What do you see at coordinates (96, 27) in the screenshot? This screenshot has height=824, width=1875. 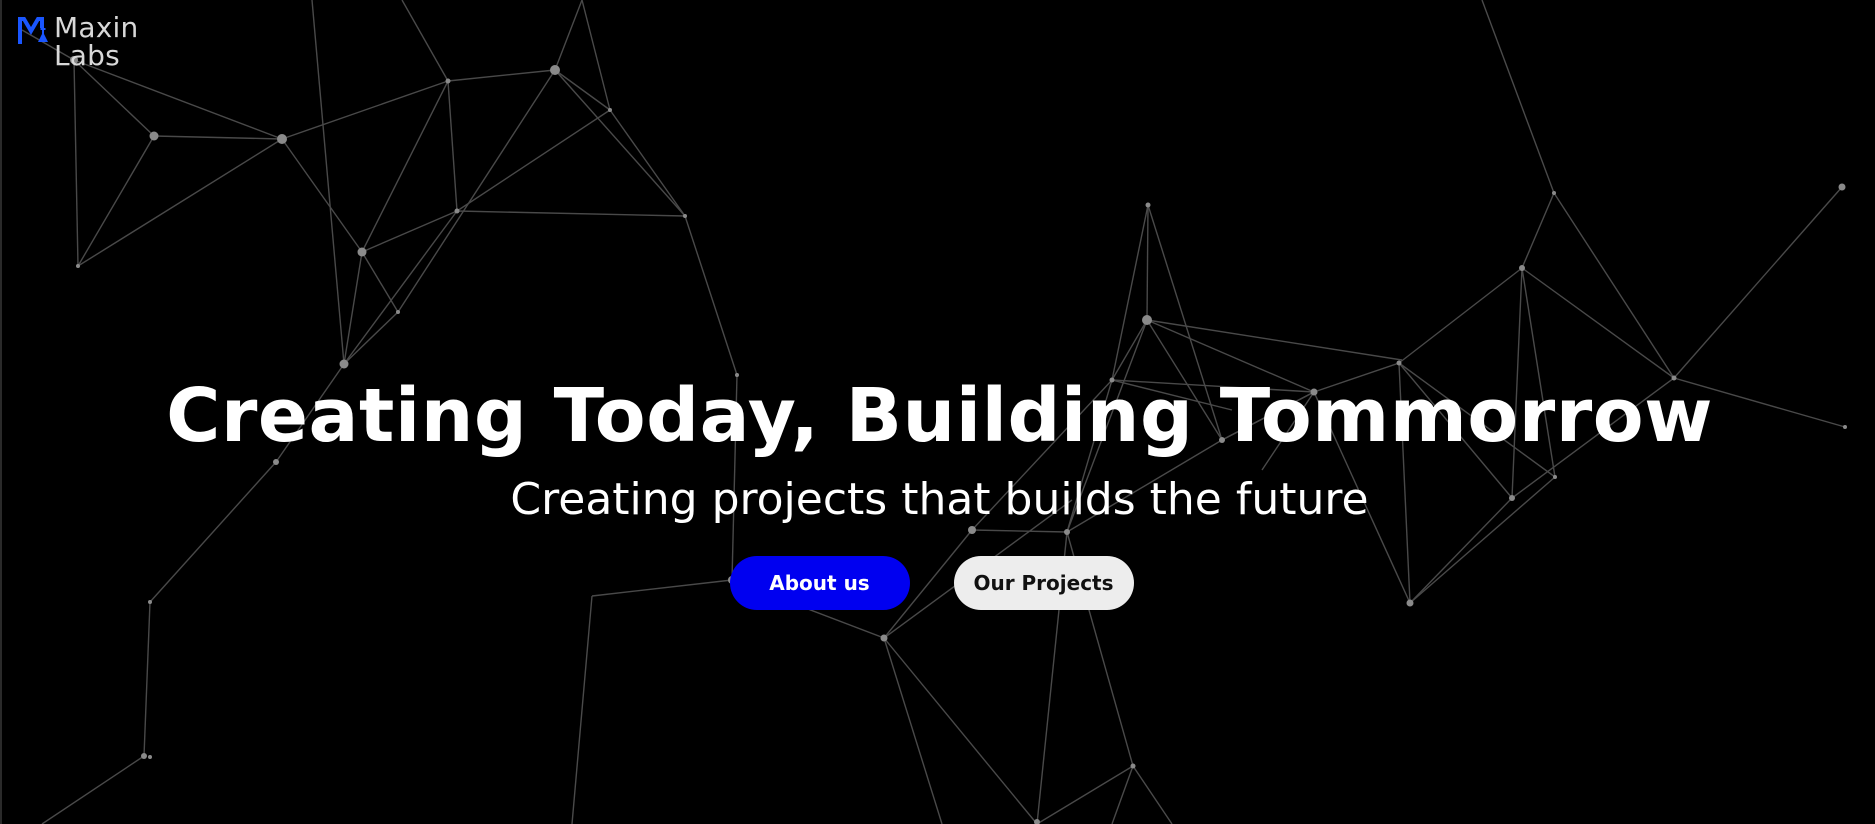 I see `brand-name-line1: Maxin` at bounding box center [96, 27].